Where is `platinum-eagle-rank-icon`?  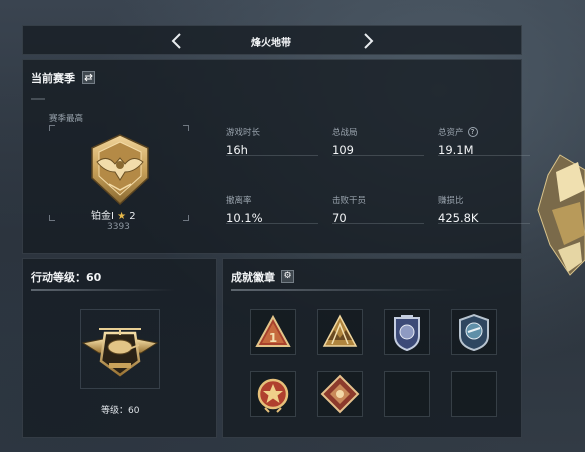
platinum-eagle-rank-icon is located at coordinates (120, 170).